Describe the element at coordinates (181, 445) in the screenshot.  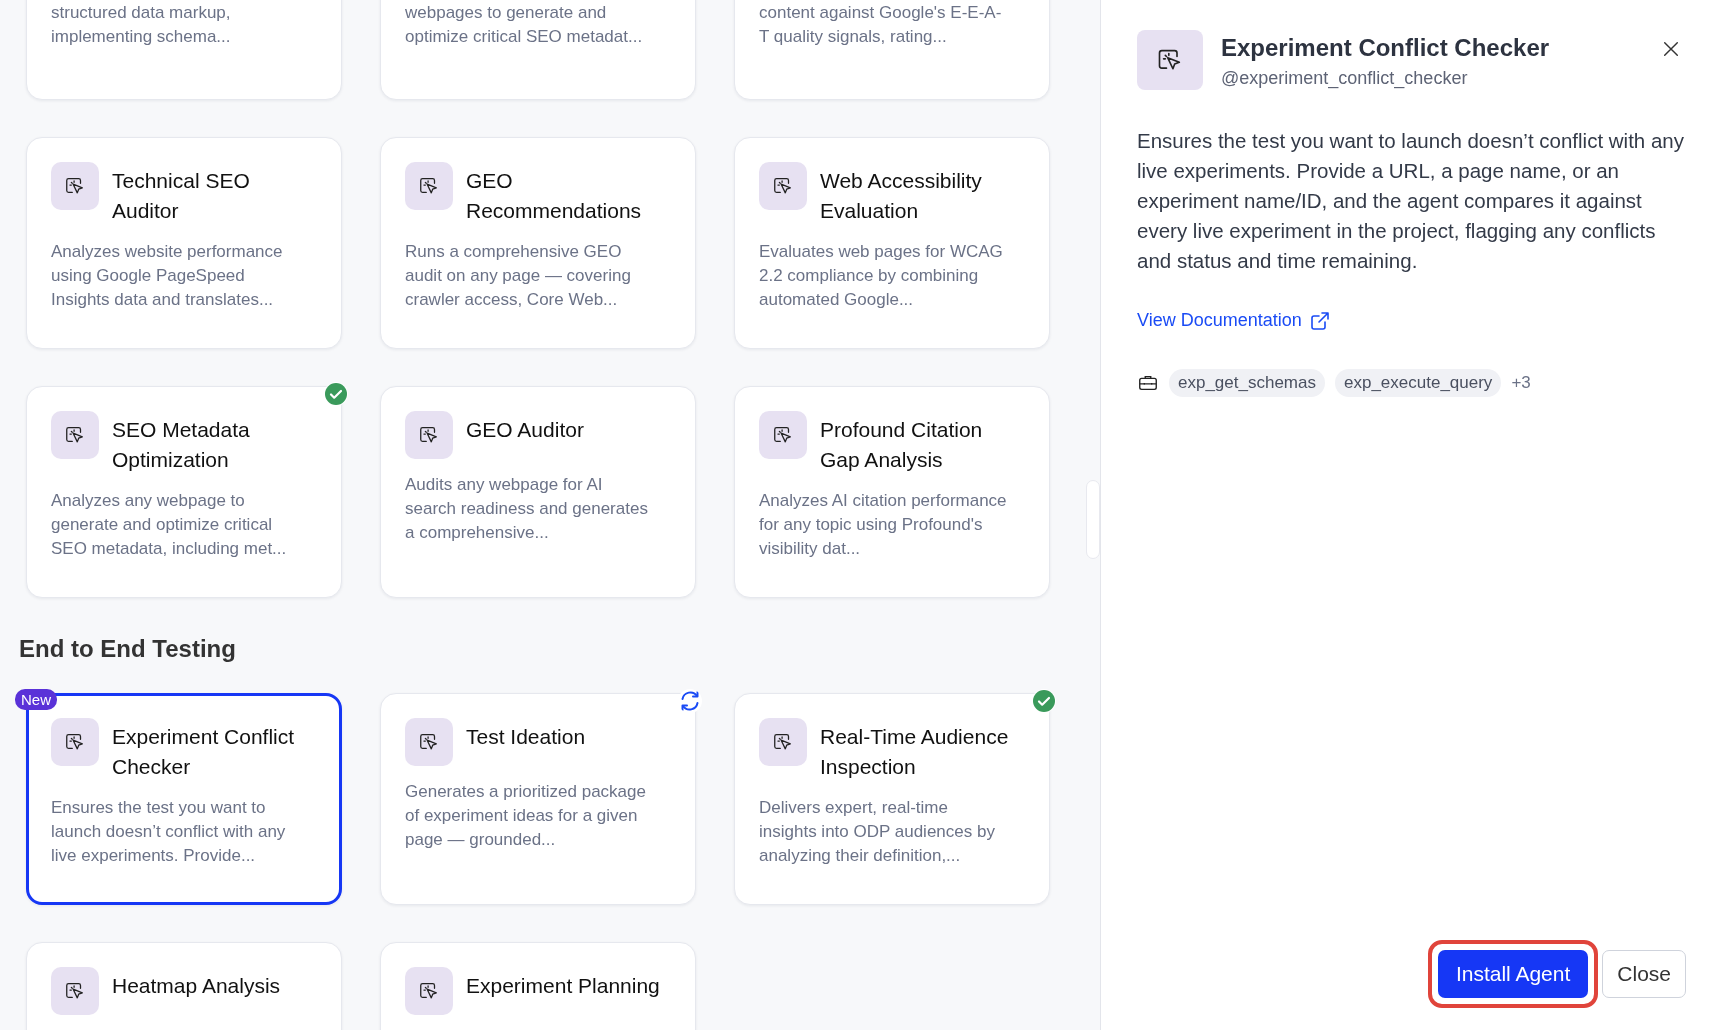
I see `card-title: SEO Metadata Optimization` at that location.